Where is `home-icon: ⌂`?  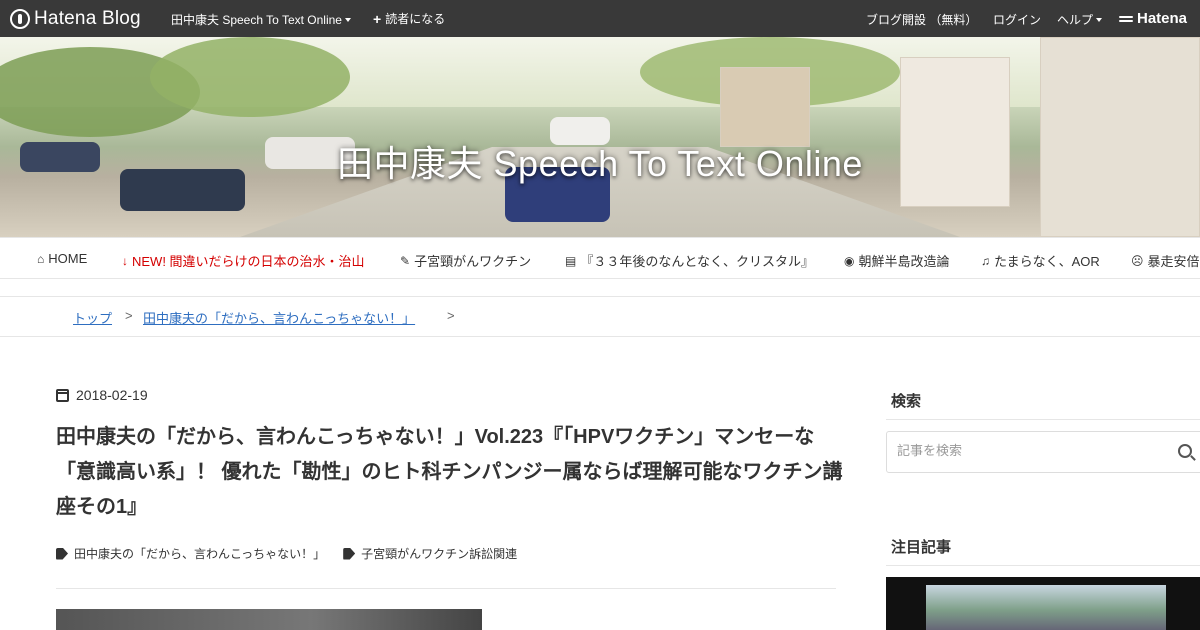
home-icon: ⌂ is located at coordinates (41, 258).